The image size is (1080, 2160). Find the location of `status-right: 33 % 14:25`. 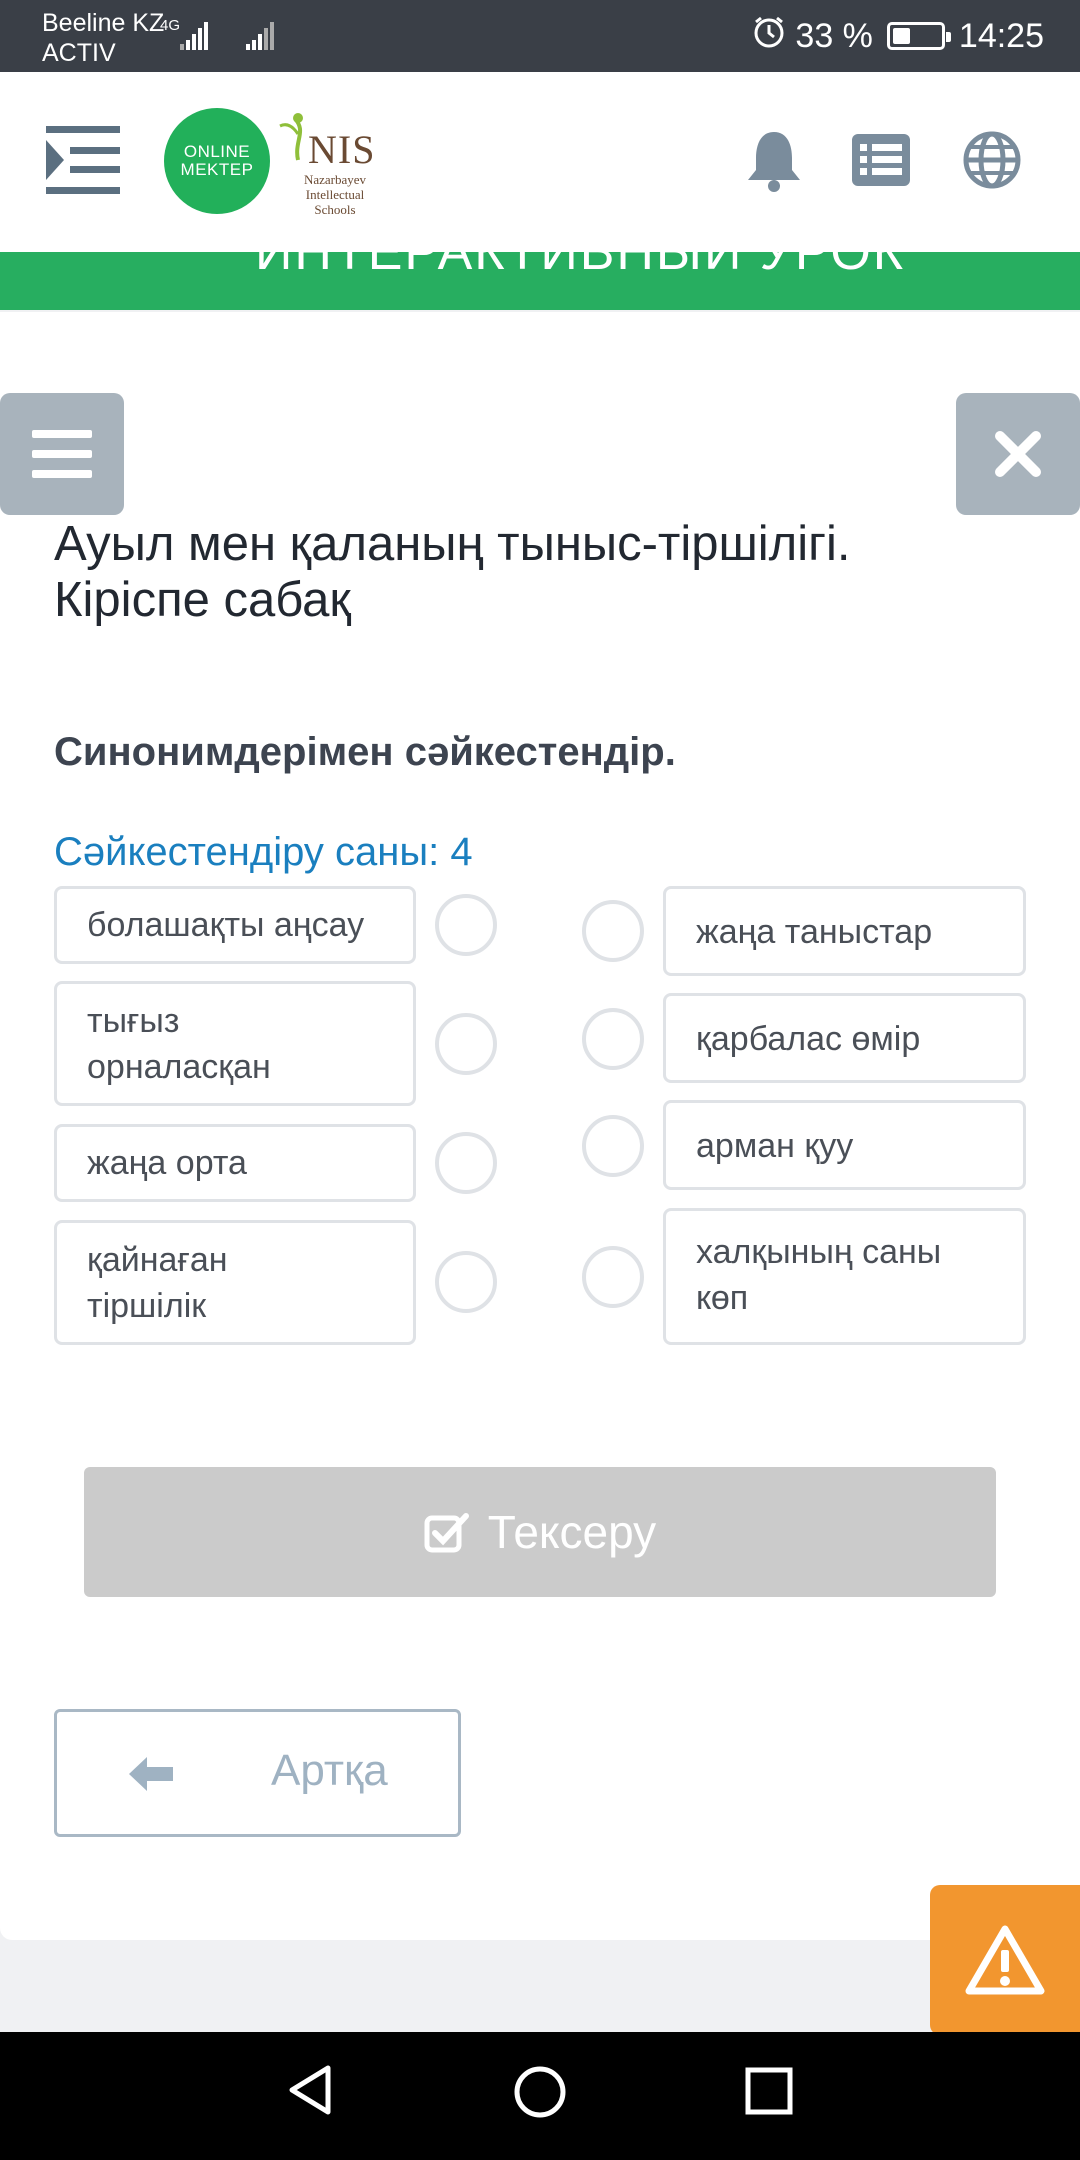

status-right: 33 % 14:25 is located at coordinates (897, 36).